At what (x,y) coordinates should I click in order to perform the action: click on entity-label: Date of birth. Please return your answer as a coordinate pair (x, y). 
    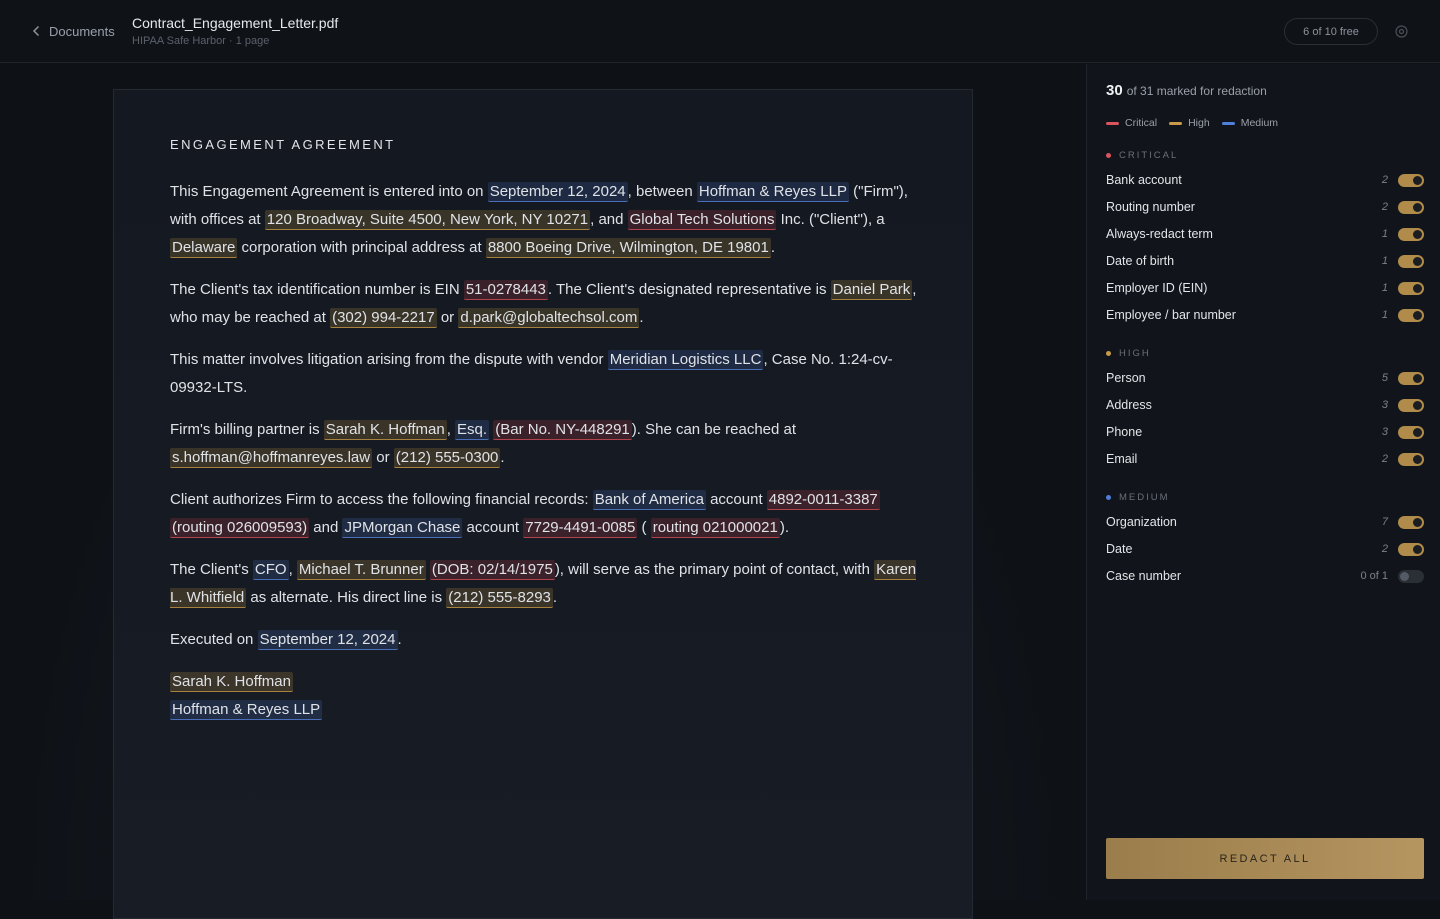
    Looking at the image, I should click on (1140, 261).